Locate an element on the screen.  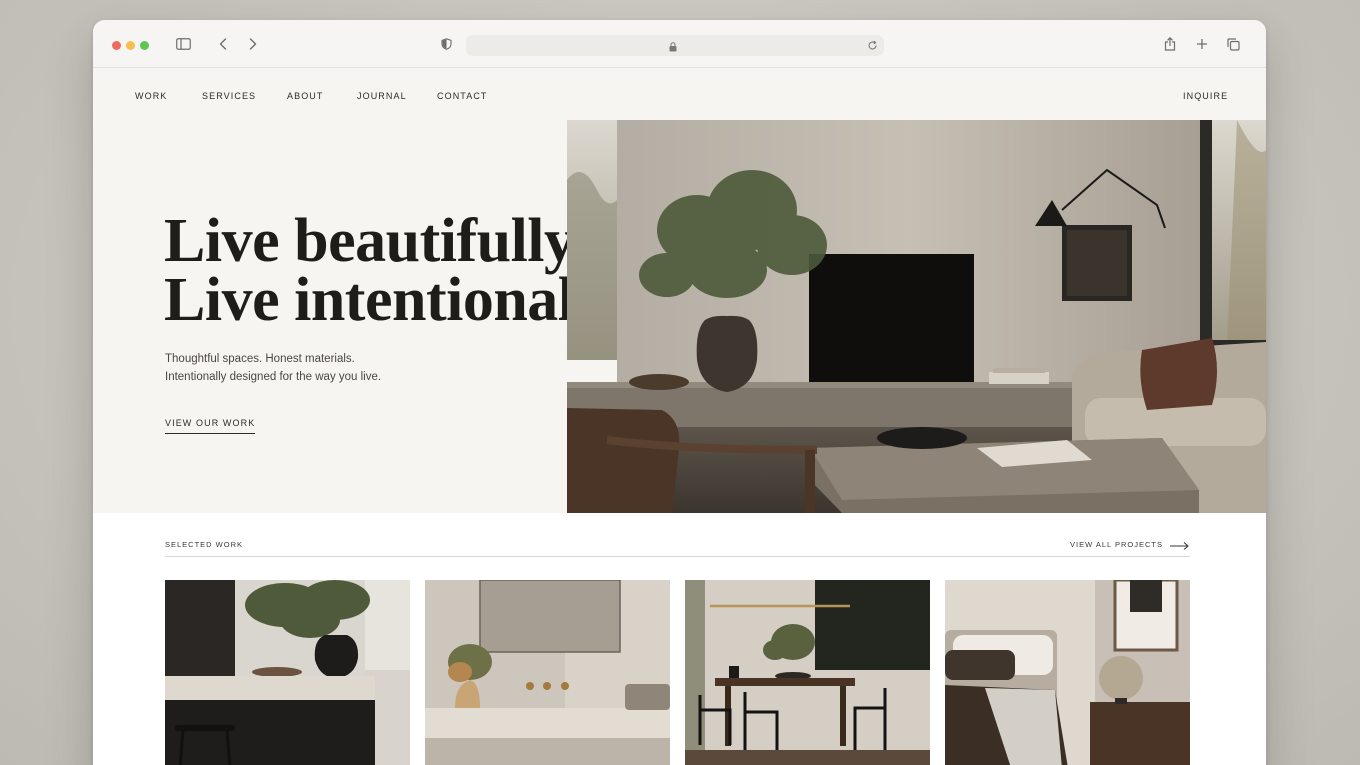
subtext-line-1: Thoughtful spaces. Honest materials. is located at coordinates (260, 359).